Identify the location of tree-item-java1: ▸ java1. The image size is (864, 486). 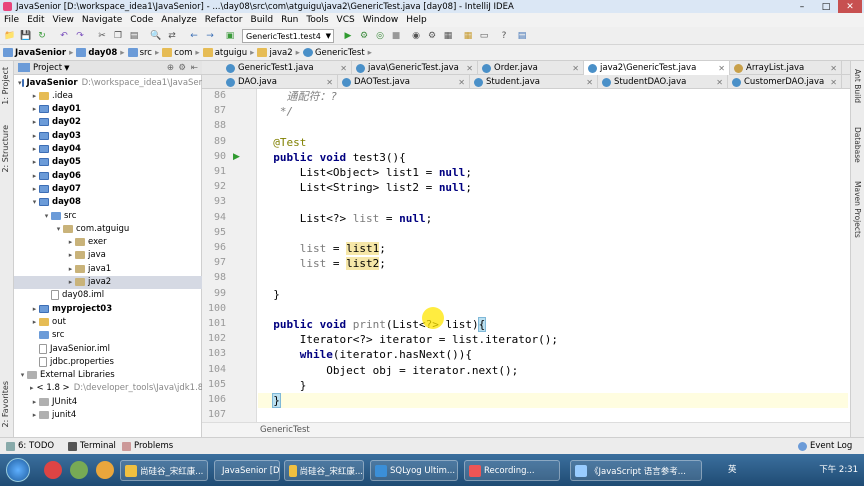
(108, 268).